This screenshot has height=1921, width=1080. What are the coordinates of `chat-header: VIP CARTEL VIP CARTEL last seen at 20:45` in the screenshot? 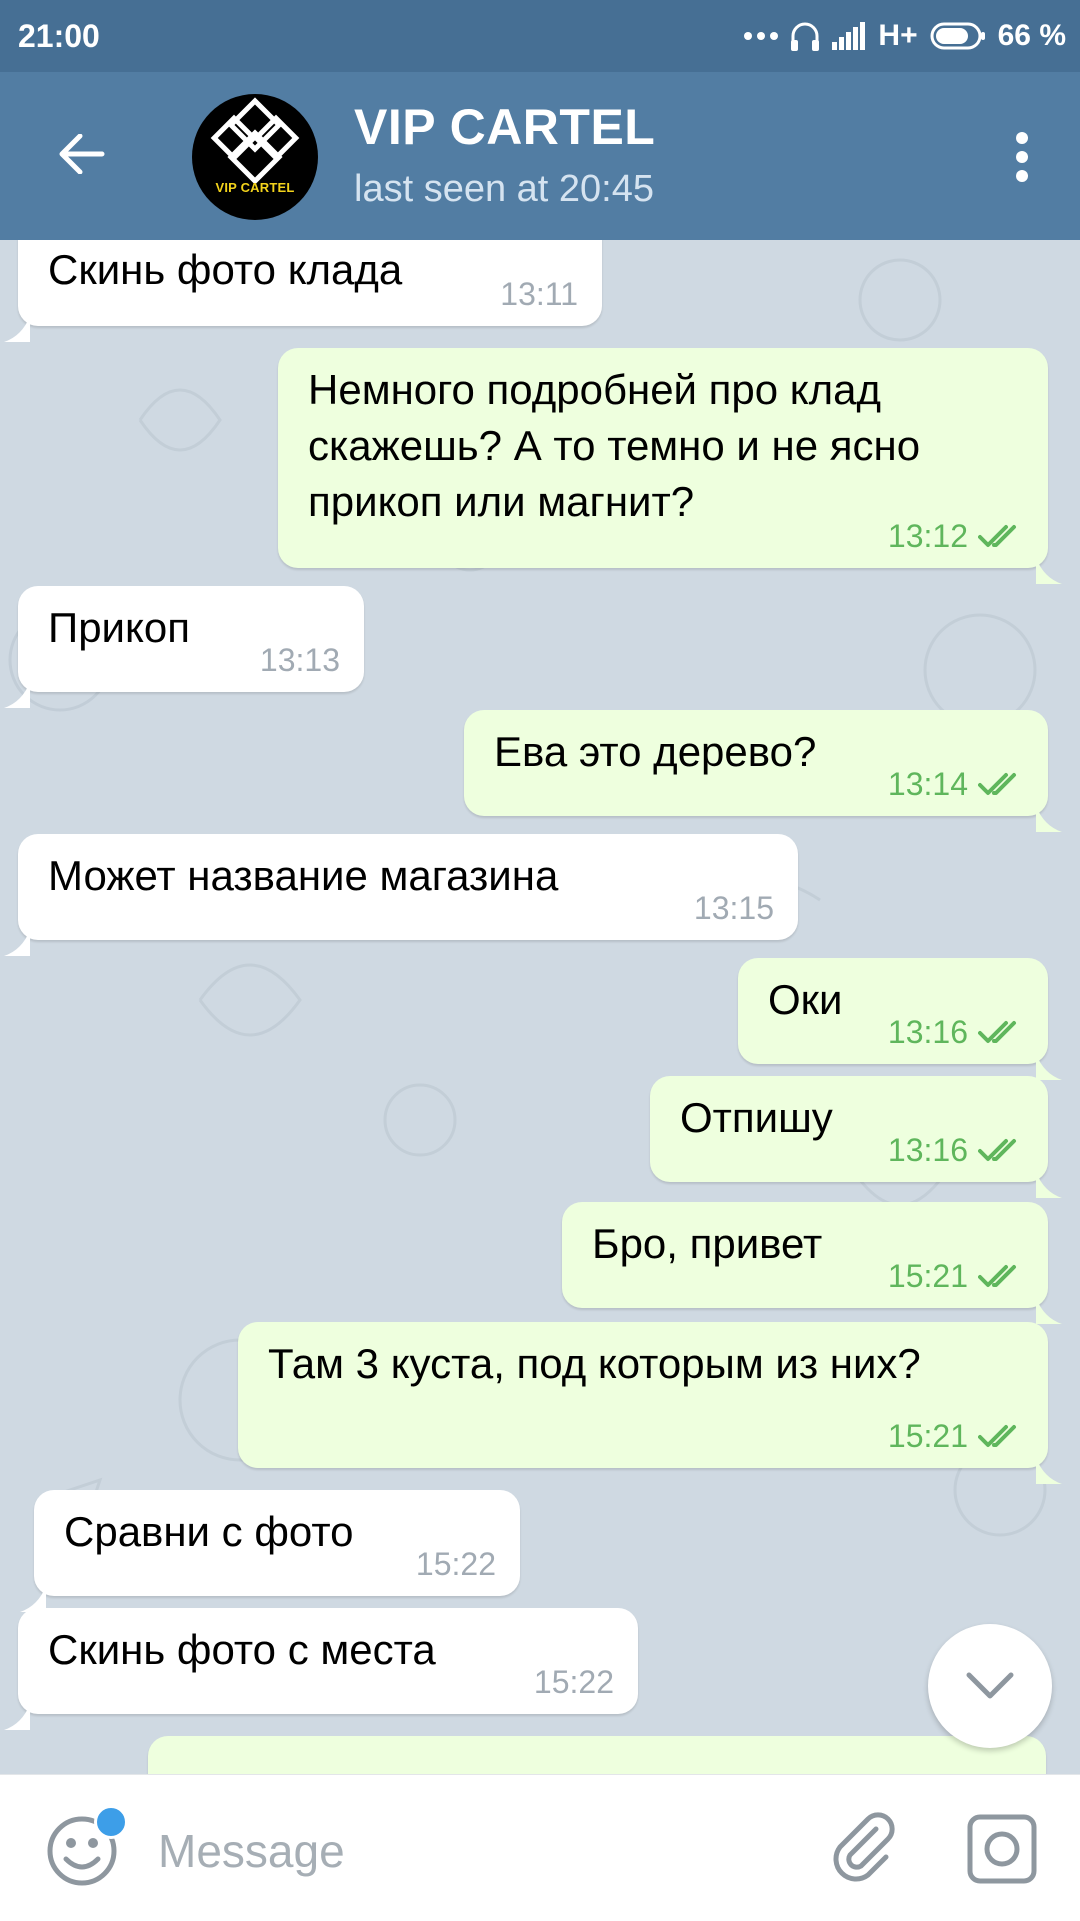 It's located at (540, 156).